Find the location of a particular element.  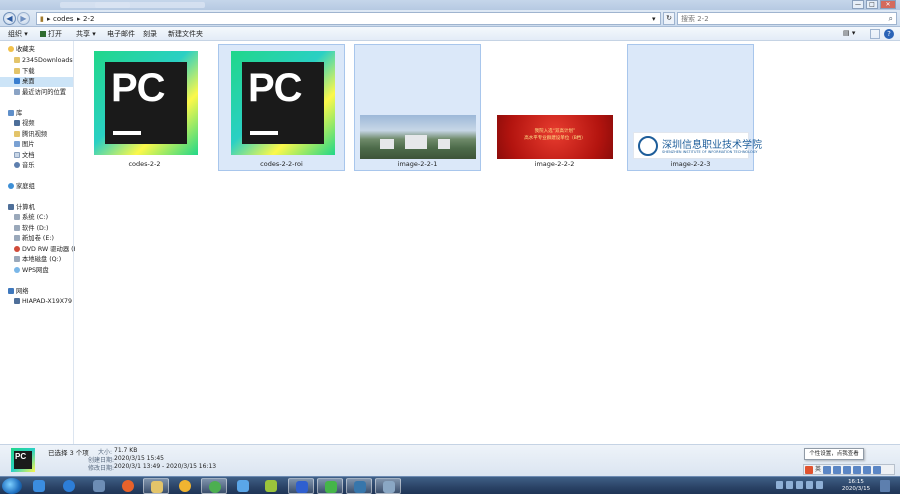

share-menu: 共享 ▾ is located at coordinates (86, 34).